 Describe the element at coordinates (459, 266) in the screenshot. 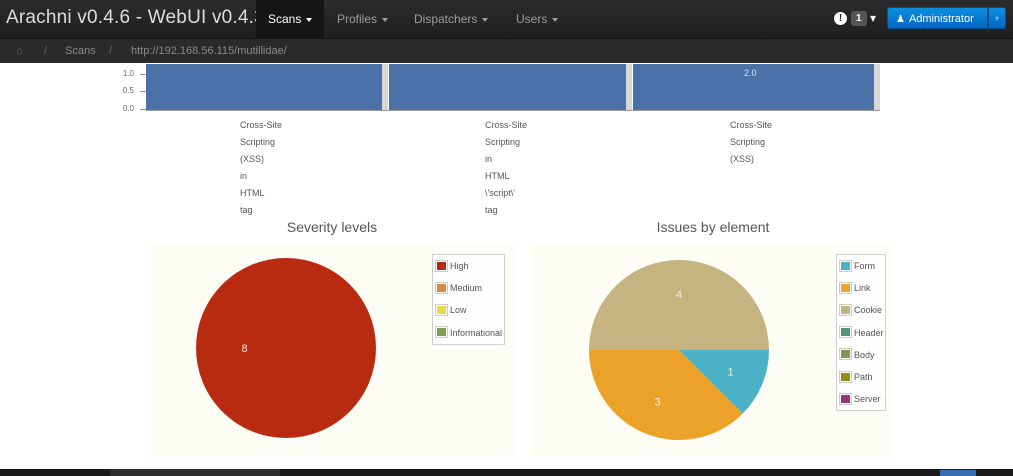

I see `legend-label: High` at that location.